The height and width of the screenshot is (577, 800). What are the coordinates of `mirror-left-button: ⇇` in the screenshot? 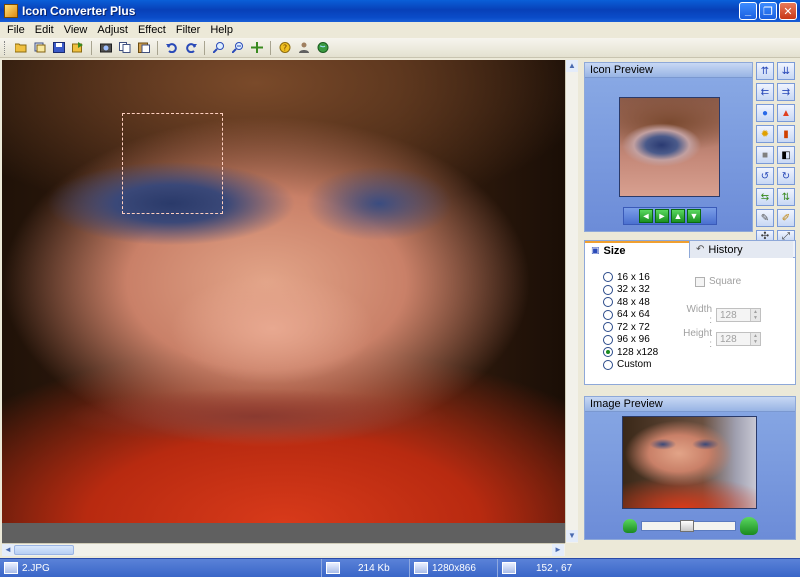 It's located at (765, 92).